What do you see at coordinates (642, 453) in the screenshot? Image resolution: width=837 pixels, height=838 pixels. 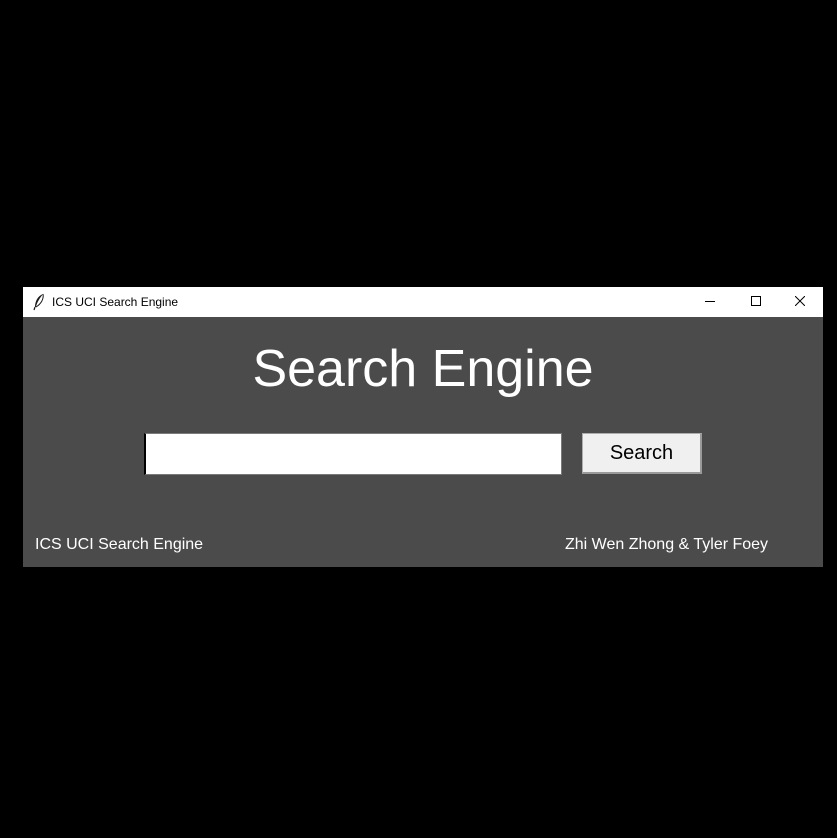 I see `search-button: Search` at bounding box center [642, 453].